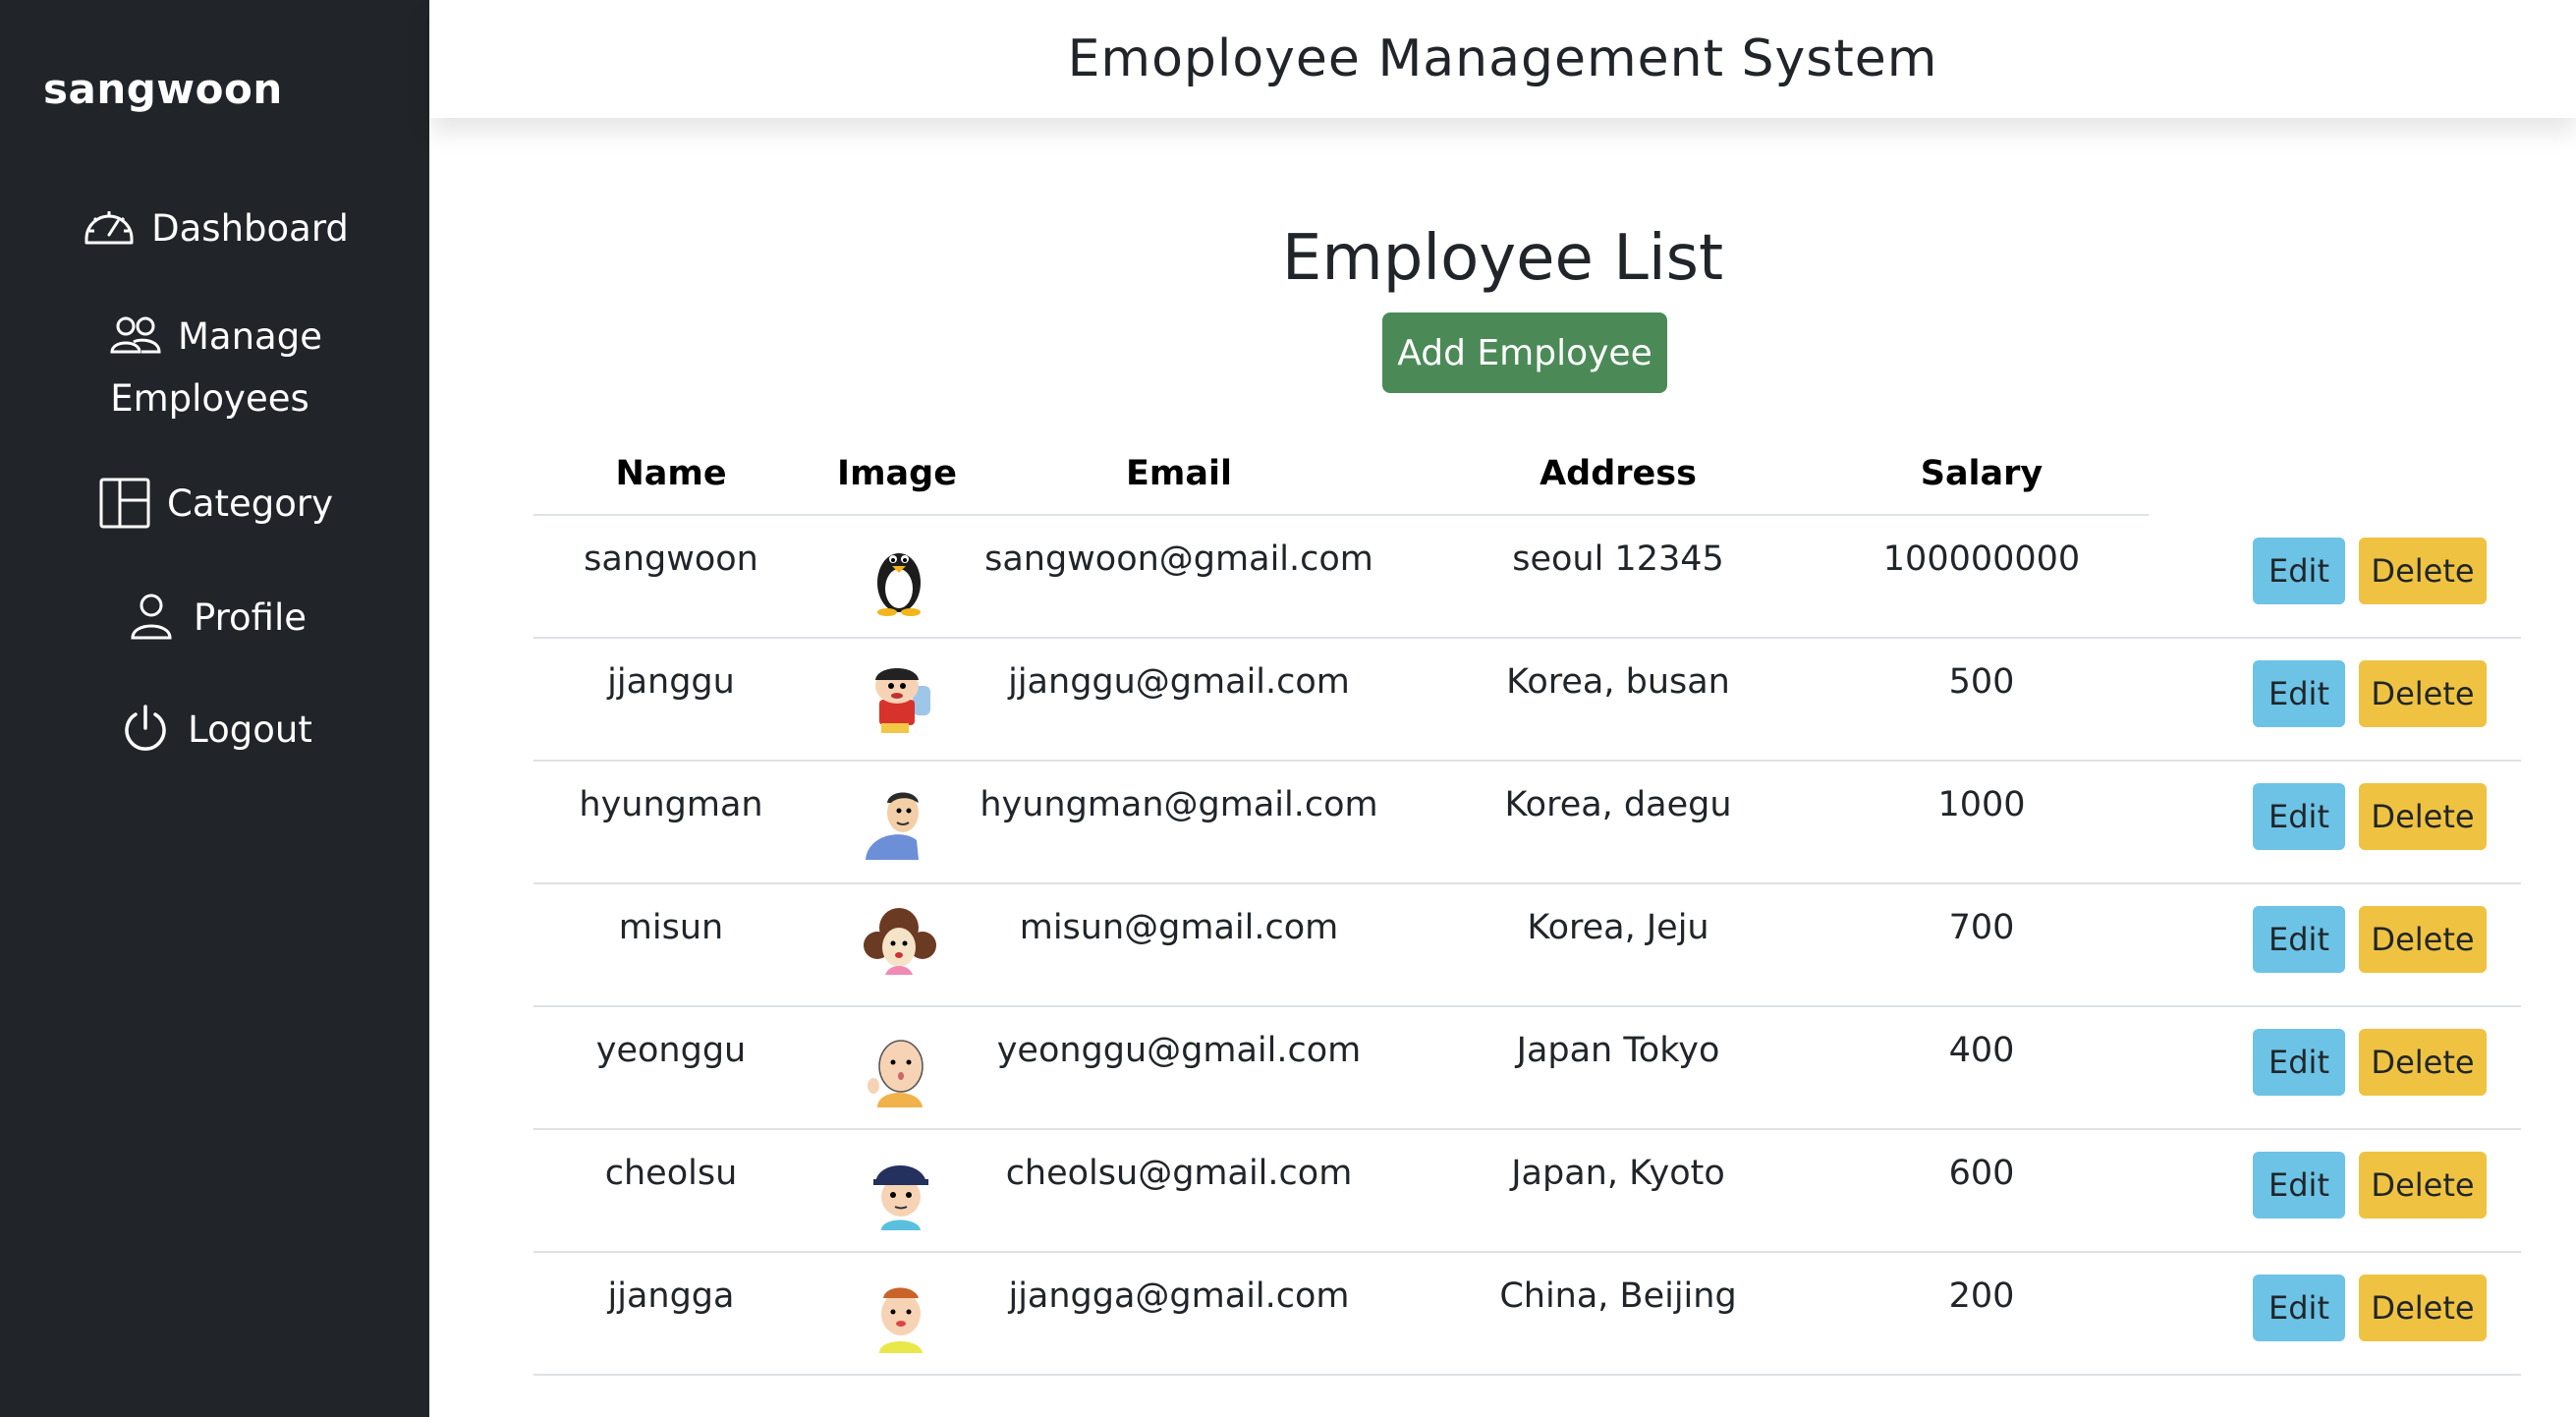 The height and width of the screenshot is (1417, 2576). I want to click on column-header-image: Image, so click(897, 473).